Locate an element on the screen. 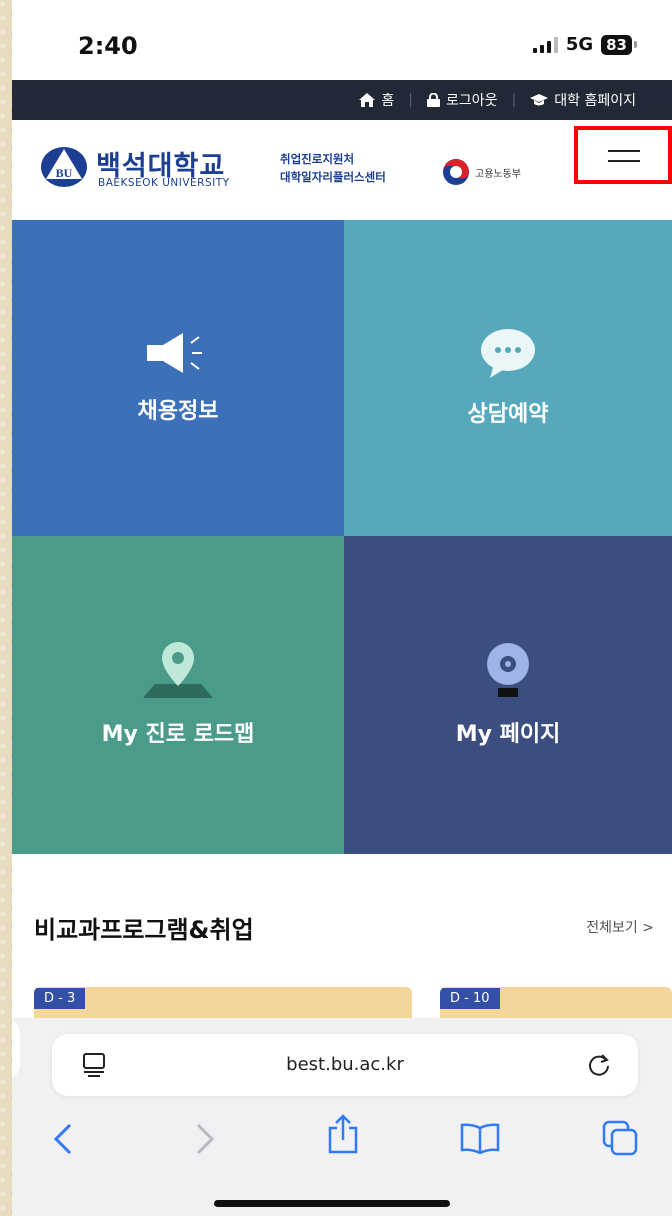 Image resolution: width=672 pixels, height=1216 pixels. univ-home-link: 대학 홈페이지 is located at coordinates (583, 100).